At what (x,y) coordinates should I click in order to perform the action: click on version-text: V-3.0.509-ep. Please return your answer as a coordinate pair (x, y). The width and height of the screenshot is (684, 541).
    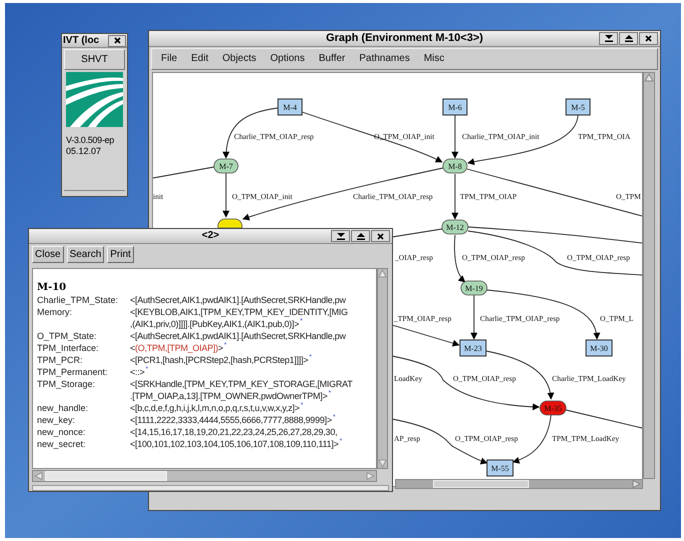
    Looking at the image, I should click on (90, 140).